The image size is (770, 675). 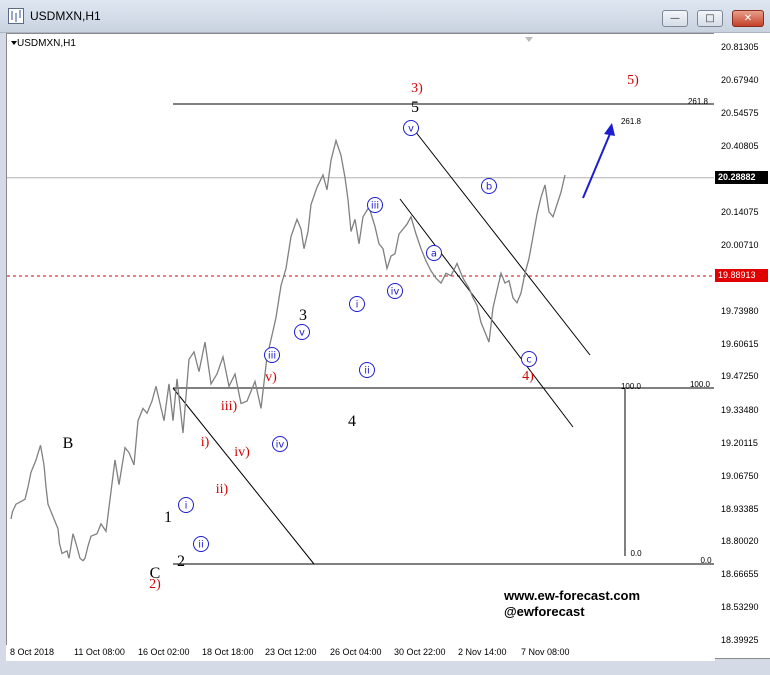 I want to click on wave-label-blue-circled: iv, so click(x=280, y=444).